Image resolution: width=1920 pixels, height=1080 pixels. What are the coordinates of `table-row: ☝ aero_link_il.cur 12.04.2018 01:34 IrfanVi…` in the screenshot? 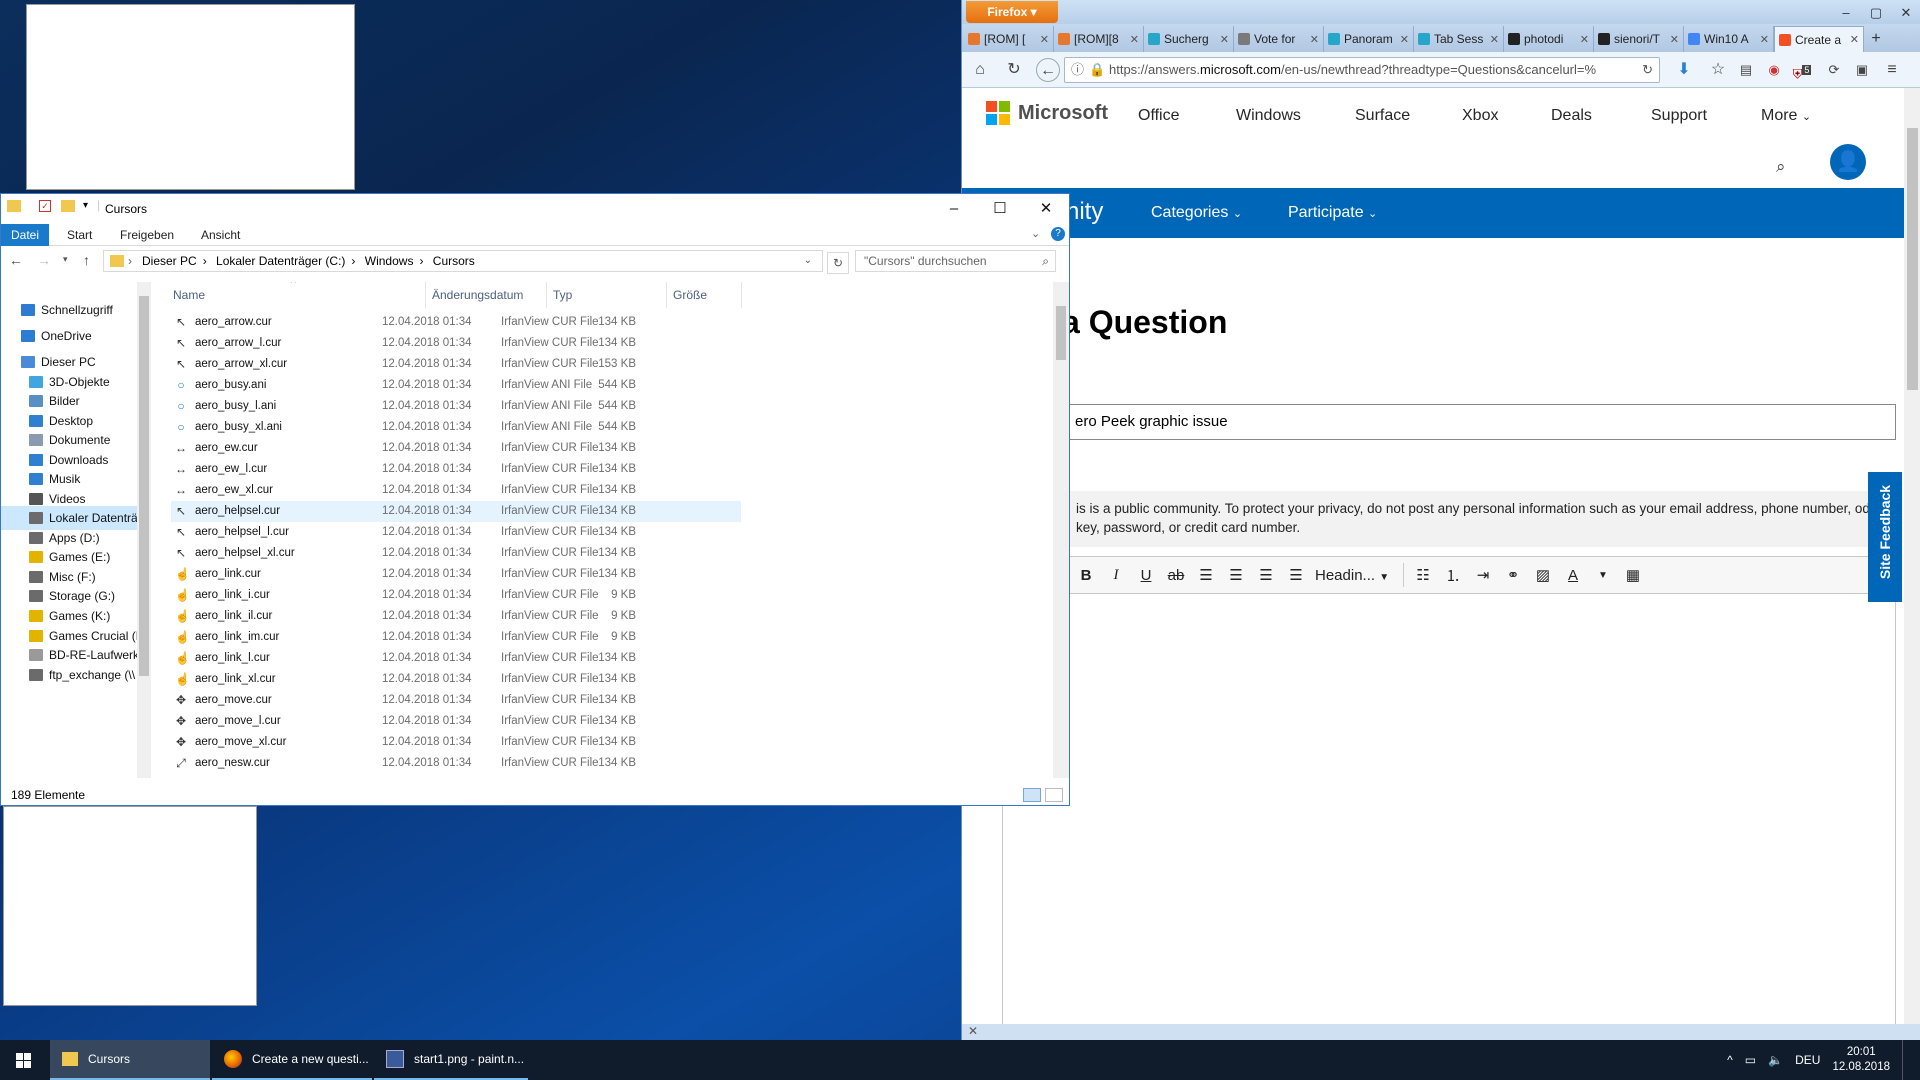 It's located at (456, 616).